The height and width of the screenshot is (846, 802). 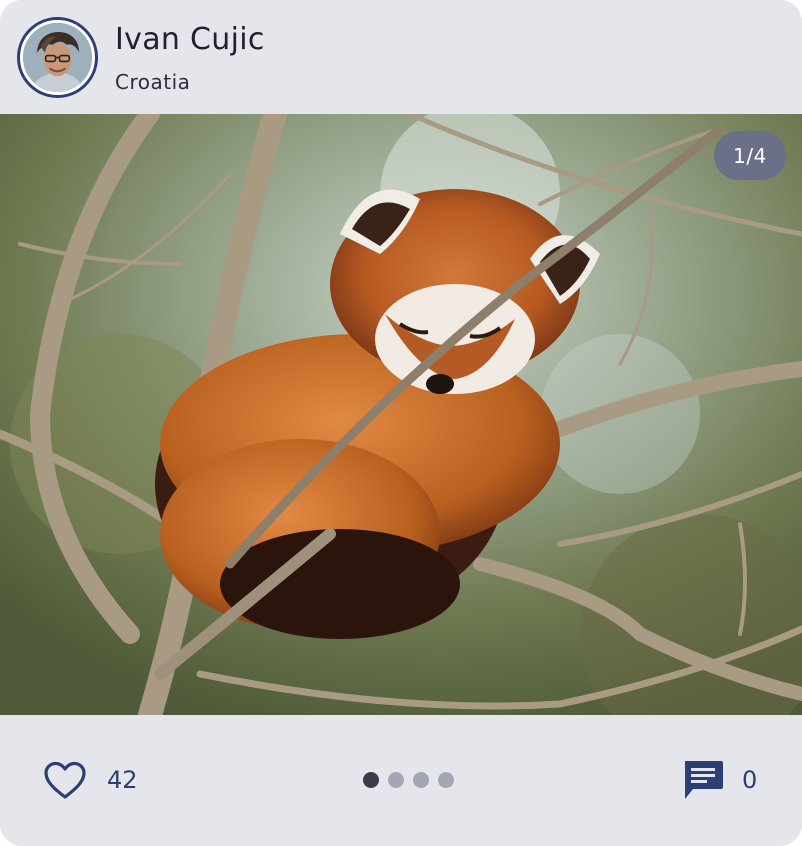 I want to click on avatar-illustration, so click(x=57, y=57).